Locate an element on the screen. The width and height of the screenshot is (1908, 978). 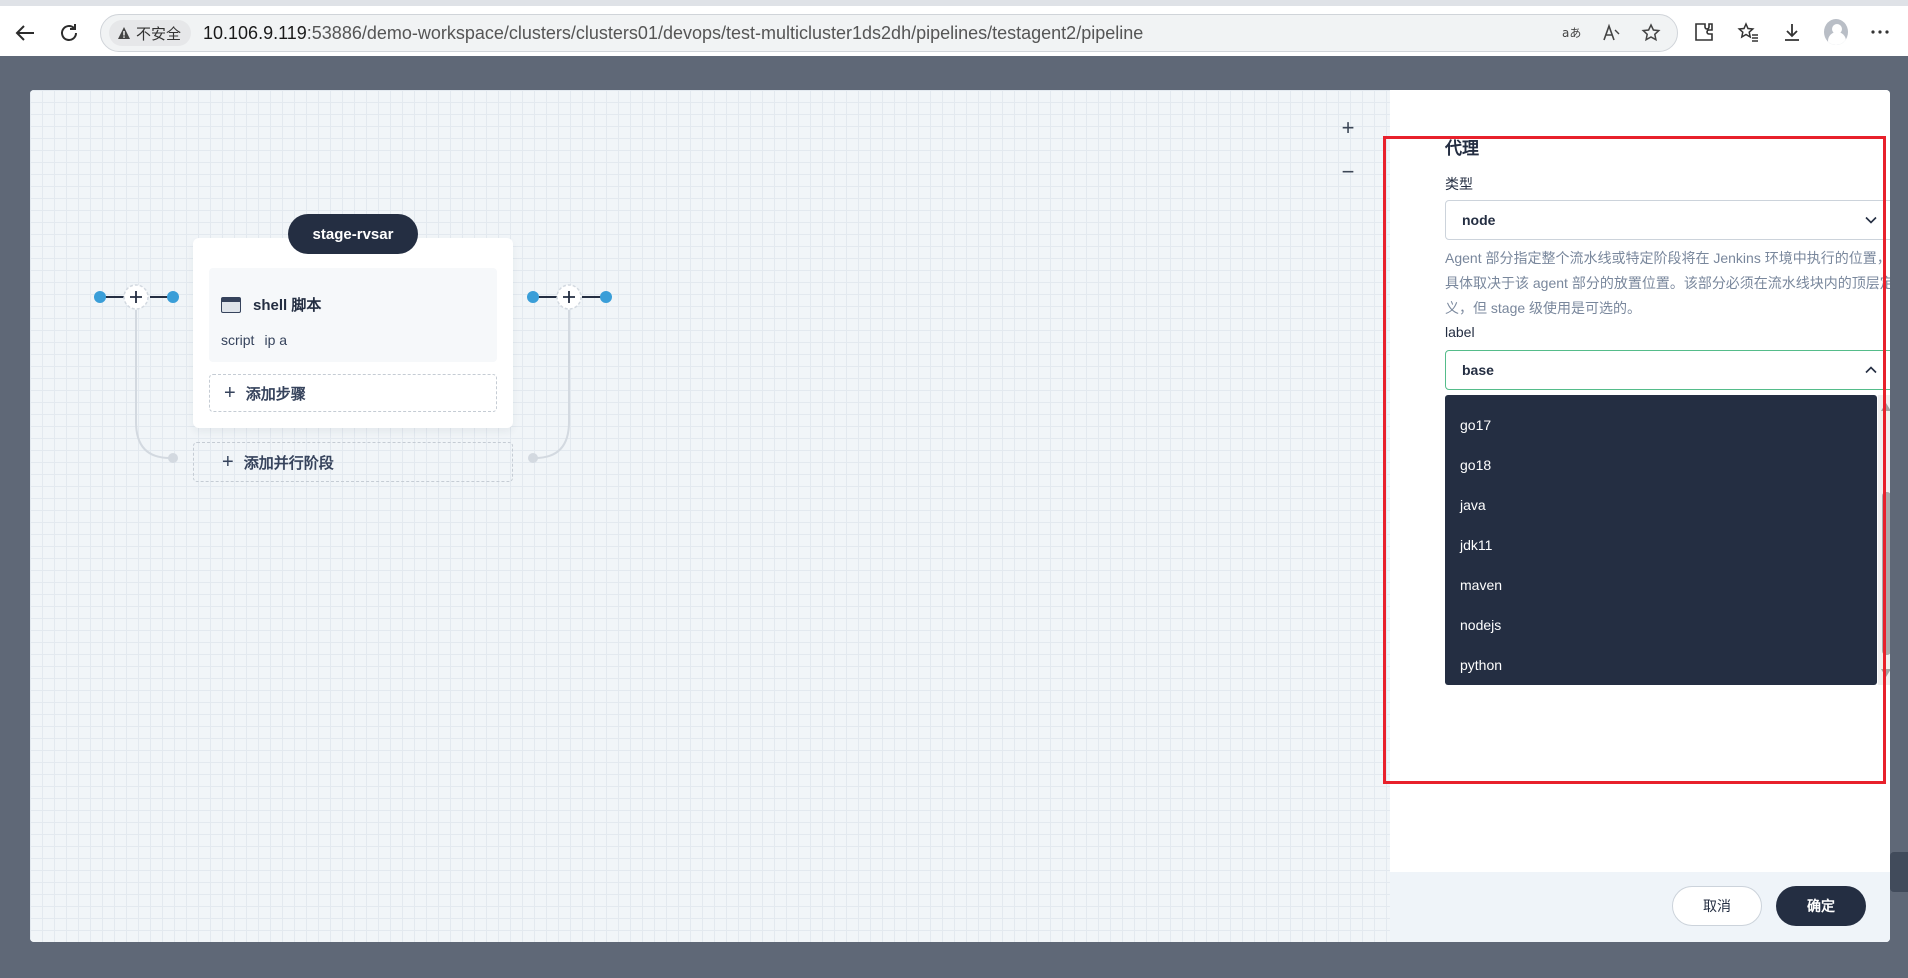
reload-button is located at coordinates (69, 33).